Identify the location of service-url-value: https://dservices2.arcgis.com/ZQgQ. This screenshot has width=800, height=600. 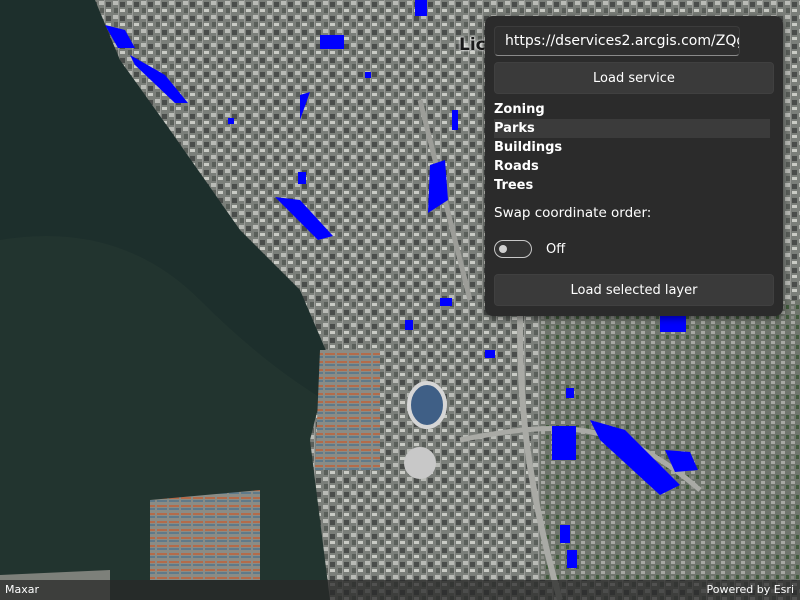
(622, 41).